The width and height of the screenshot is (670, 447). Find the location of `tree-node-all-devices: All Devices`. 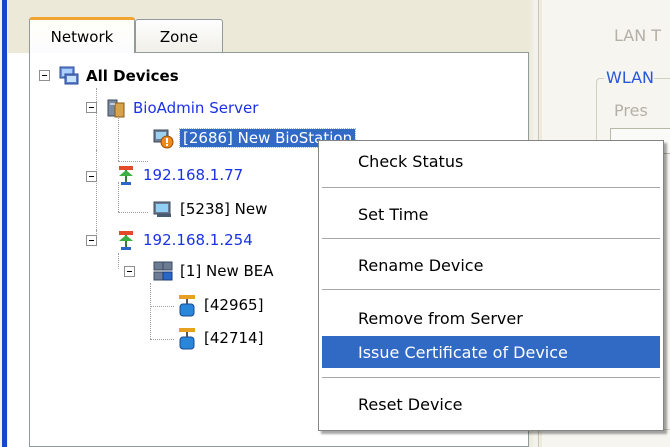

tree-node-all-devices: All Devices is located at coordinates (118, 76).